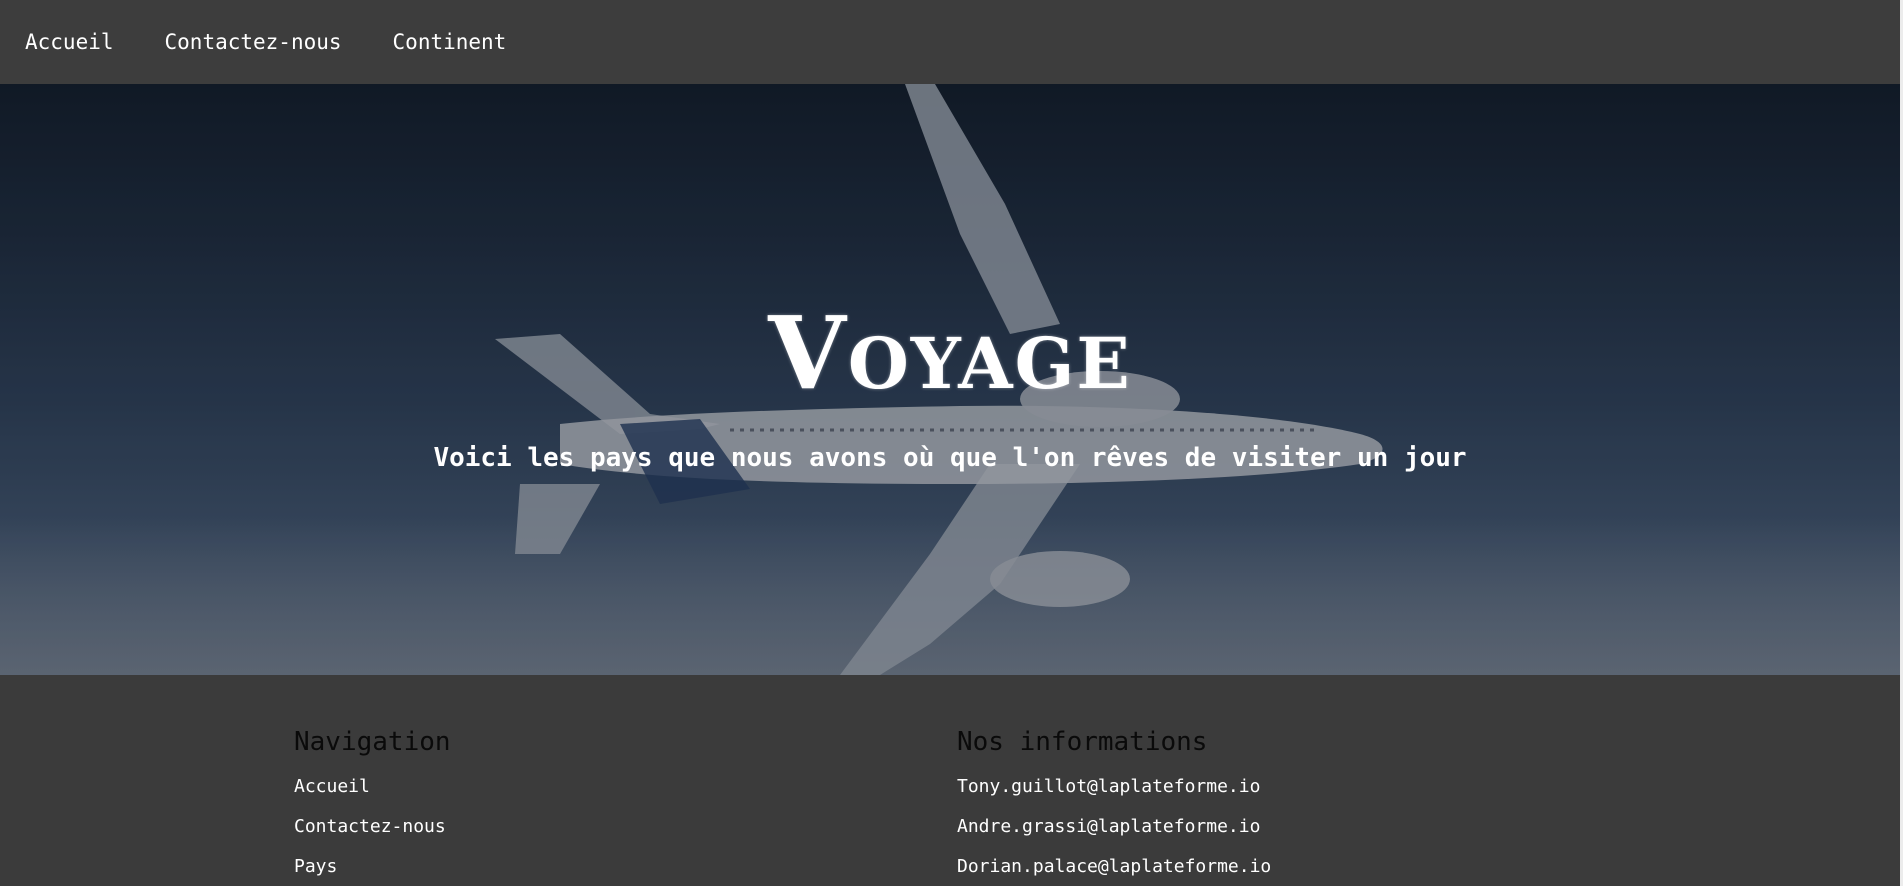 The width and height of the screenshot is (1903, 886). I want to click on footer-link-contactez-nous: Contactez-nous, so click(370, 826).